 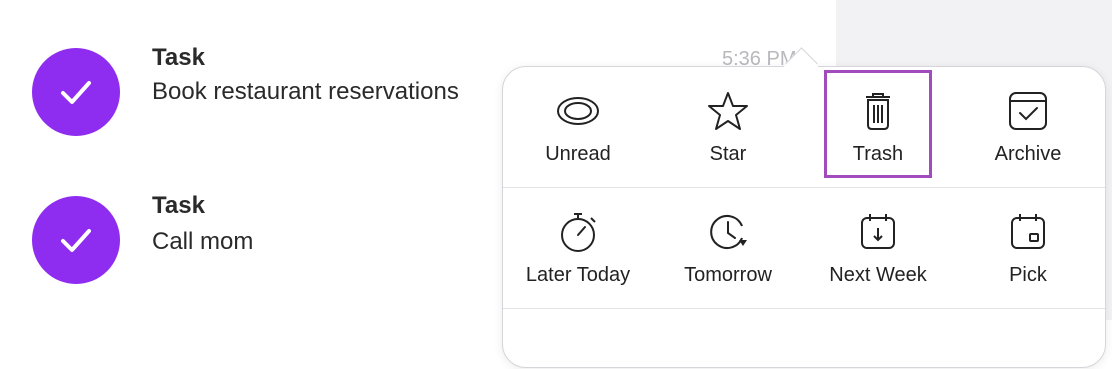 What do you see at coordinates (878, 275) in the screenshot?
I see `next-week-label: Next Week` at bounding box center [878, 275].